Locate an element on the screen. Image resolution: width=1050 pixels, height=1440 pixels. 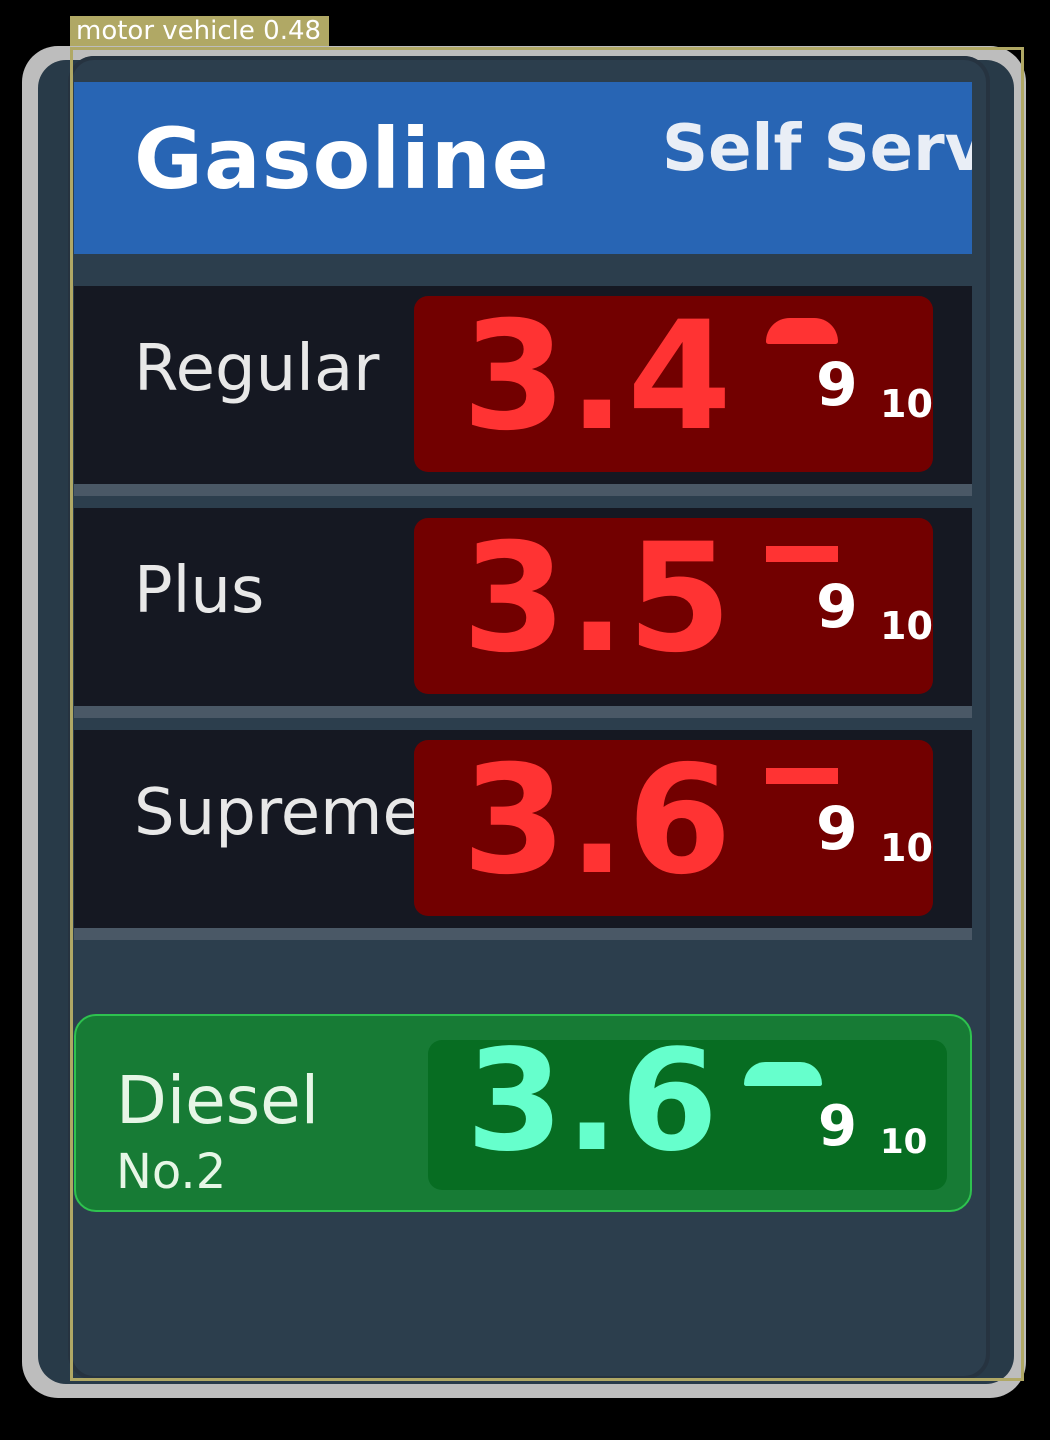
detection-label: motor vehicle 0.48 is located at coordinates (200, 31).